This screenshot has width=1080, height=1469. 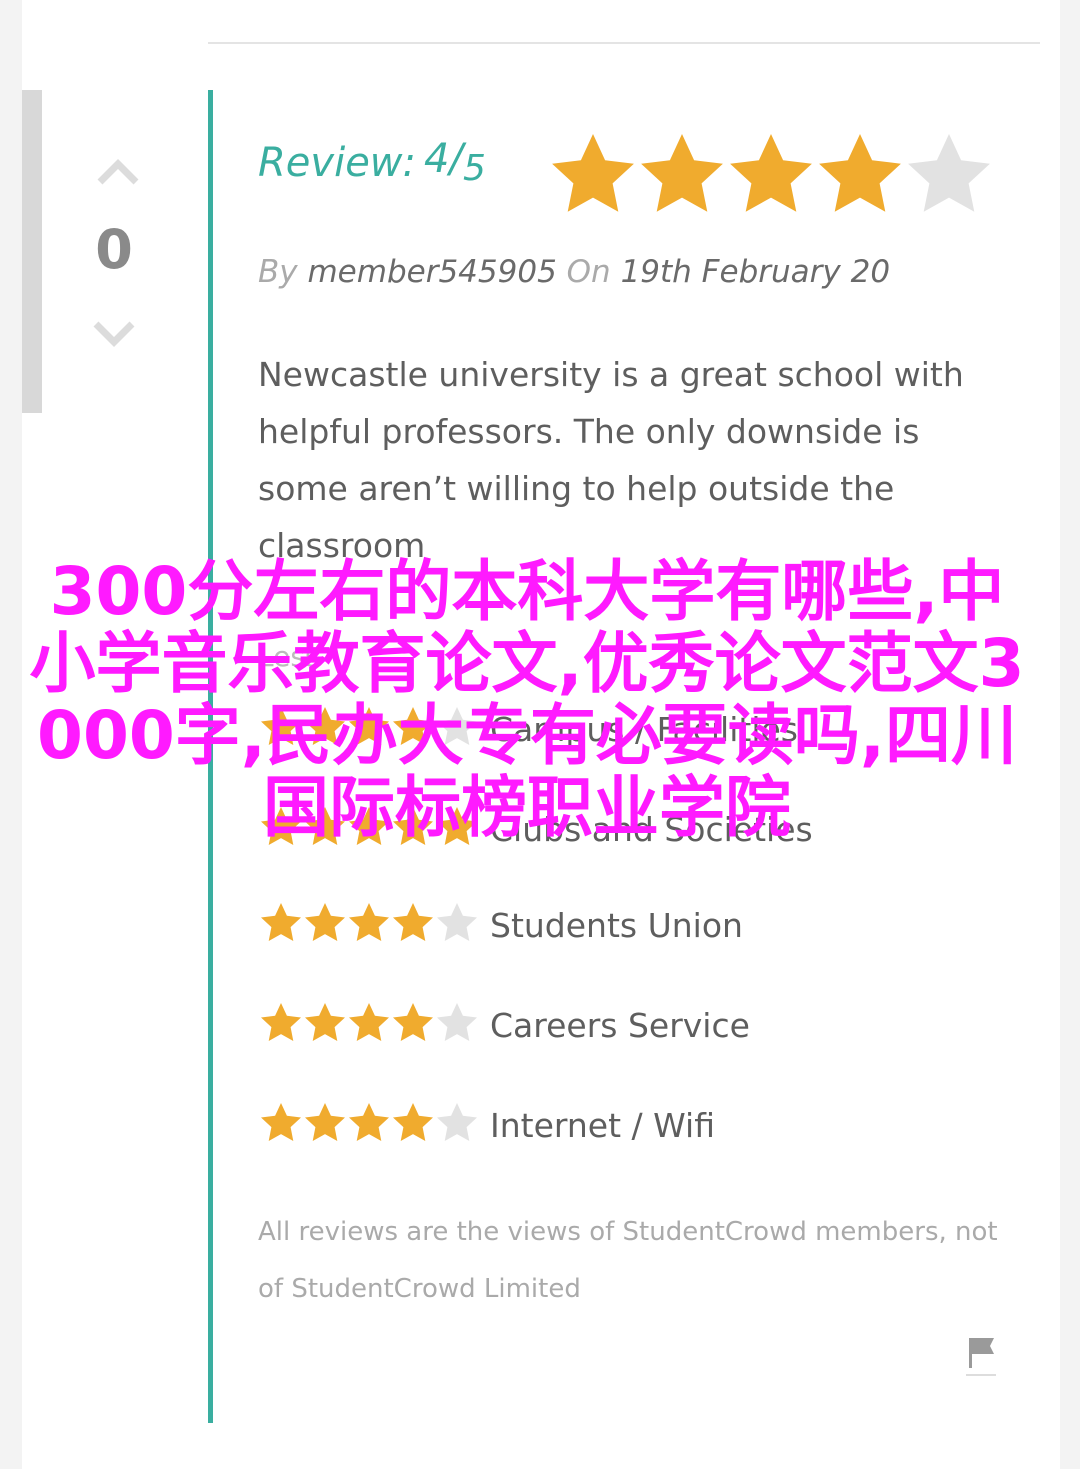 What do you see at coordinates (118, 170) in the screenshot?
I see `chevron-up-icon` at bounding box center [118, 170].